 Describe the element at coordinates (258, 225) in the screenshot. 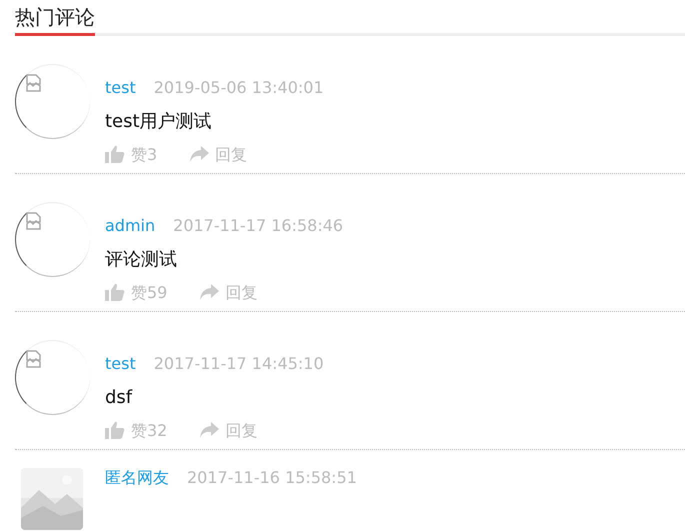

I see `comment-time: 2017-11-17 16:58:46` at that location.